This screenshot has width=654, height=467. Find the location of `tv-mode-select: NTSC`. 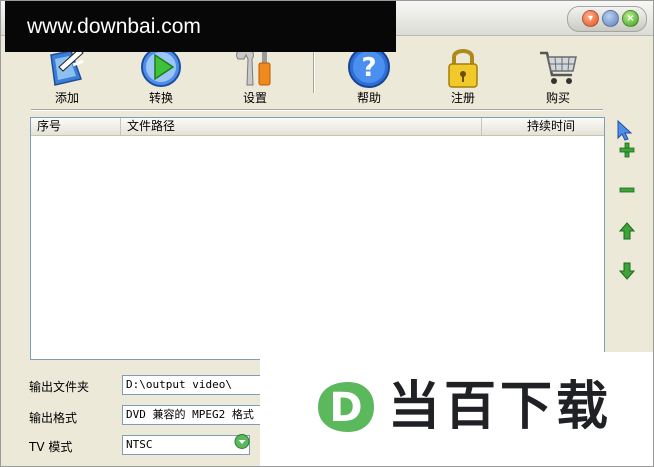

tv-mode-select: NTSC is located at coordinates (186, 445).